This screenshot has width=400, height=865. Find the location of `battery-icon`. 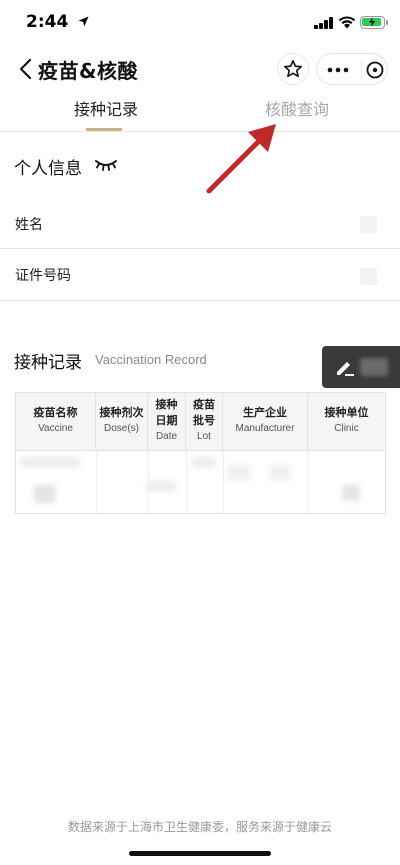

battery-icon is located at coordinates (374, 22).